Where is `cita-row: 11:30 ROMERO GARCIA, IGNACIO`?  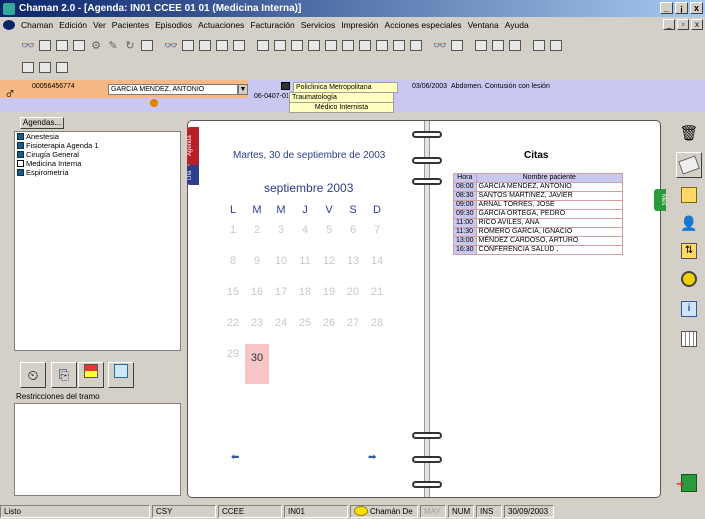
cita-row: 11:30 ROMERO GARCIA, IGNACIO is located at coordinates (538, 232).